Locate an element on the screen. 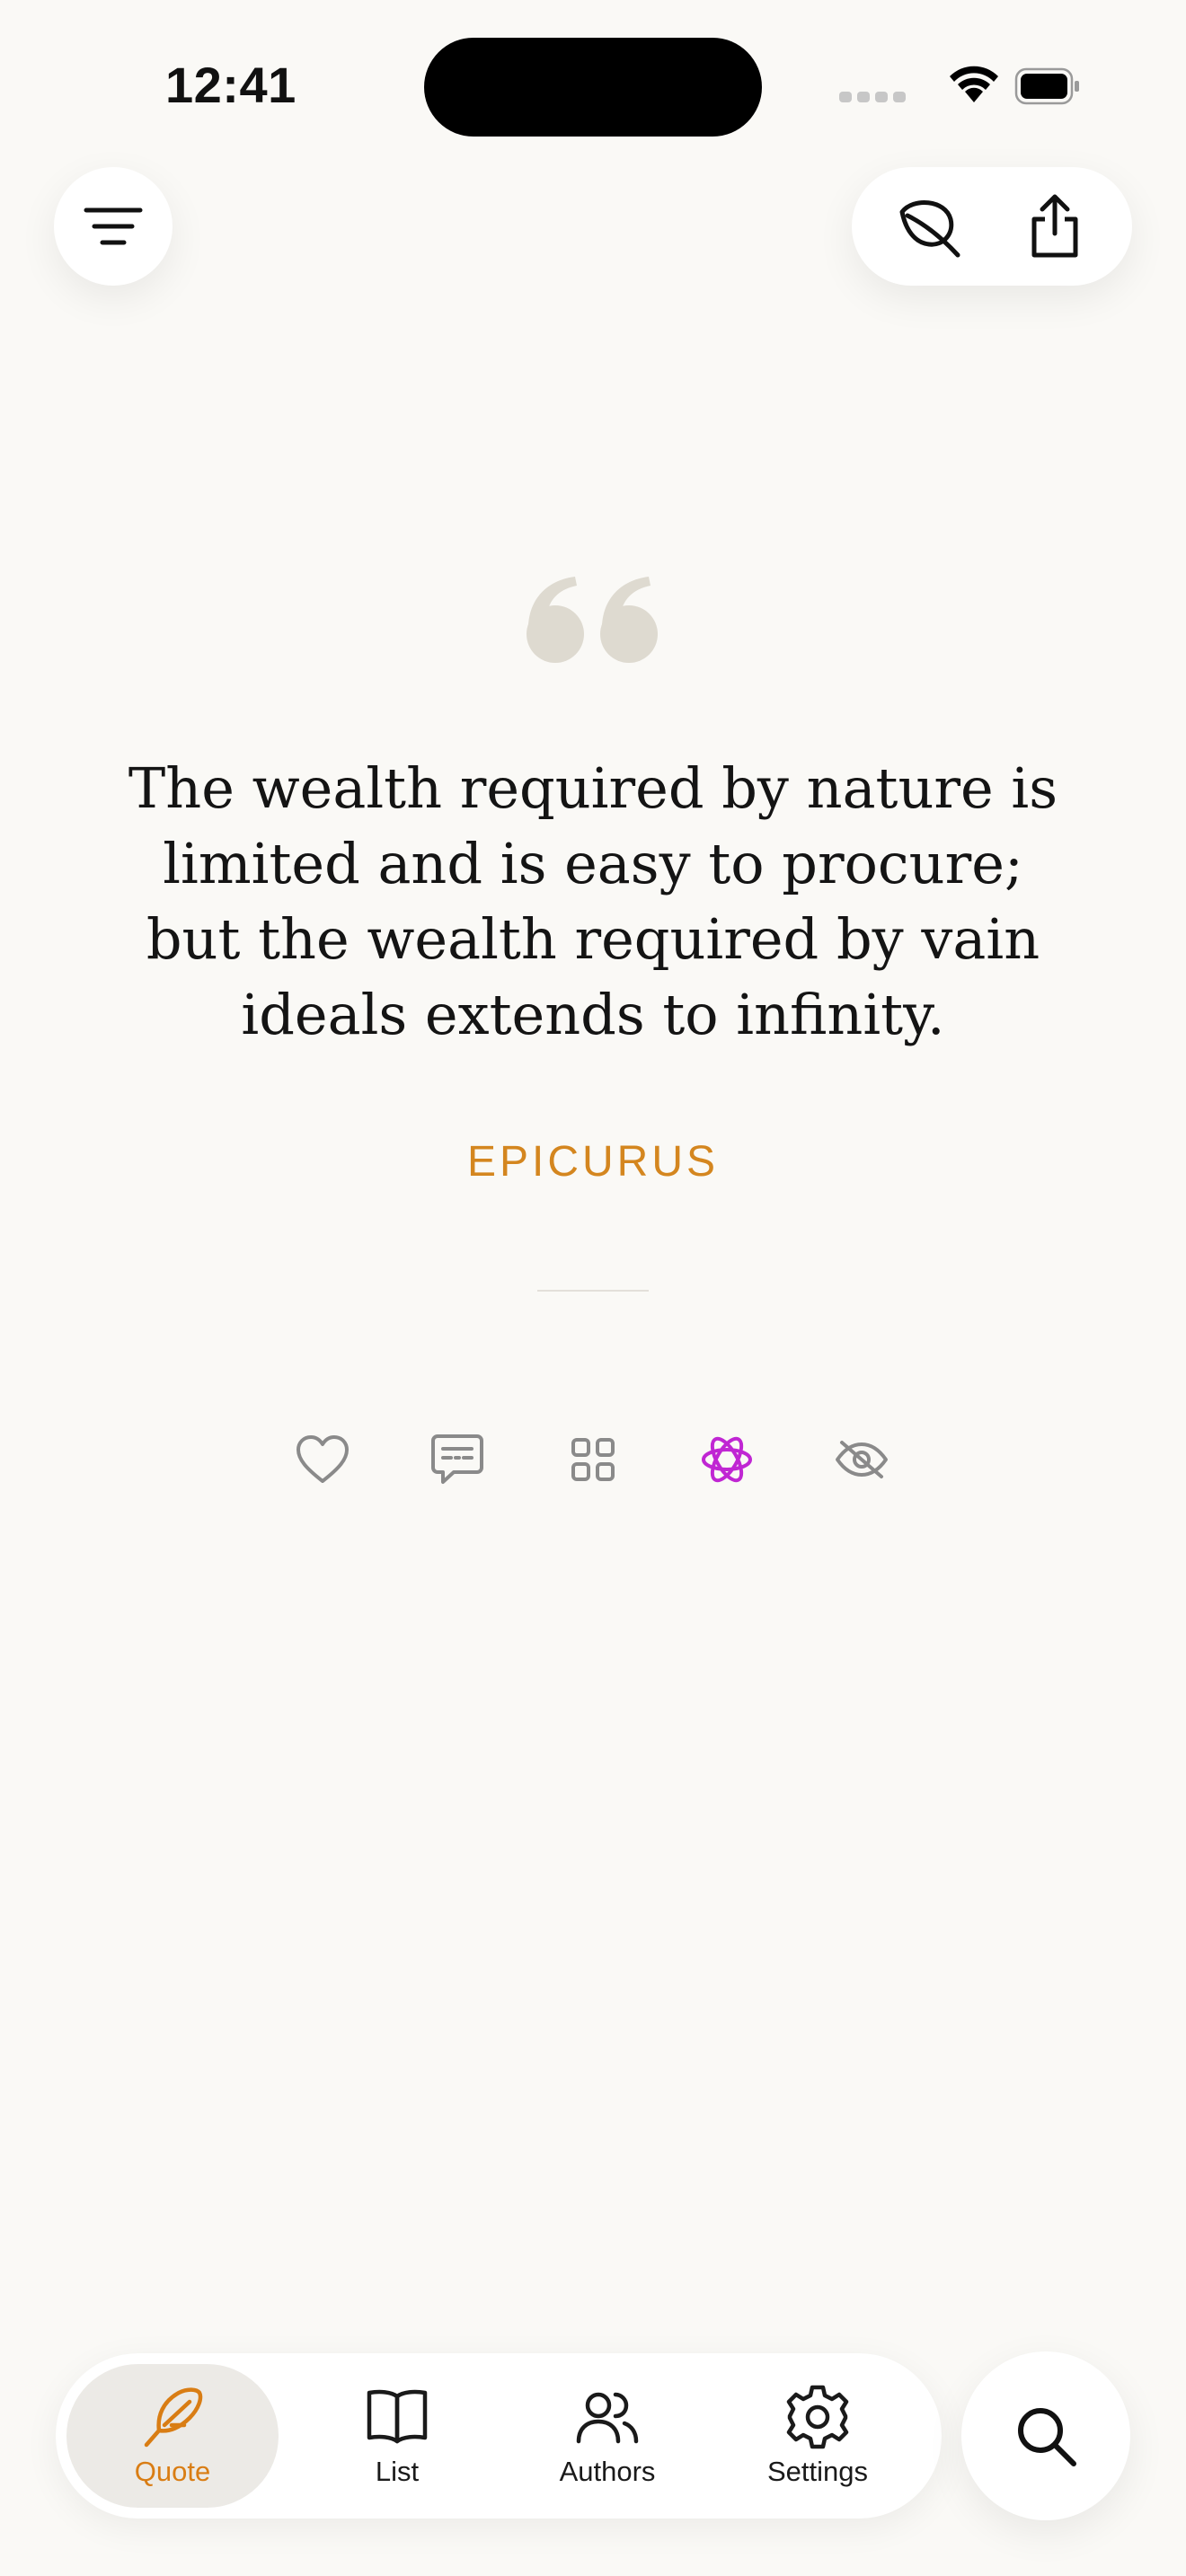 The width and height of the screenshot is (1186, 2576). atom-icon is located at coordinates (727, 1459).